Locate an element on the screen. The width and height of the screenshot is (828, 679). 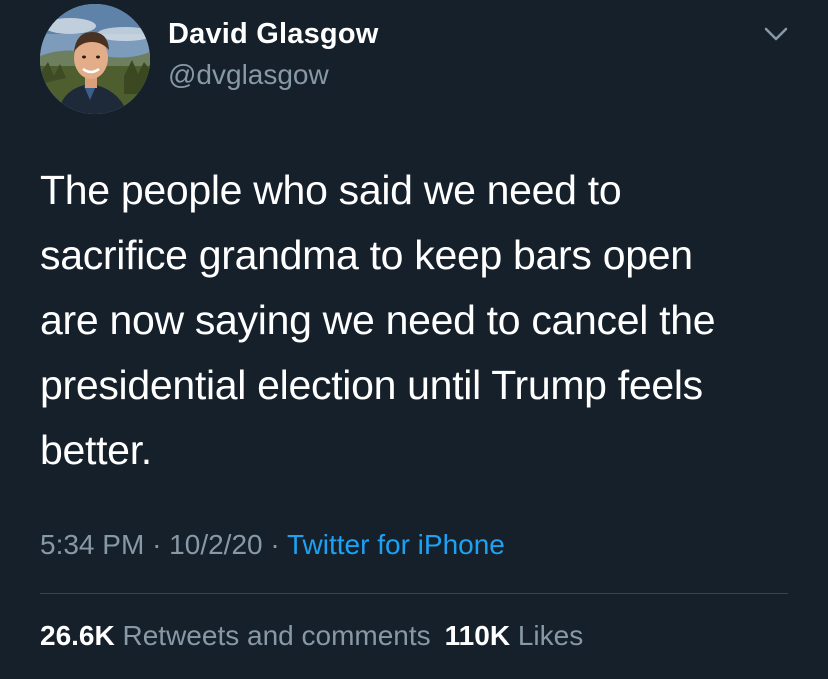
tweet-source-link: Twitter for iPhone is located at coordinates (396, 544).